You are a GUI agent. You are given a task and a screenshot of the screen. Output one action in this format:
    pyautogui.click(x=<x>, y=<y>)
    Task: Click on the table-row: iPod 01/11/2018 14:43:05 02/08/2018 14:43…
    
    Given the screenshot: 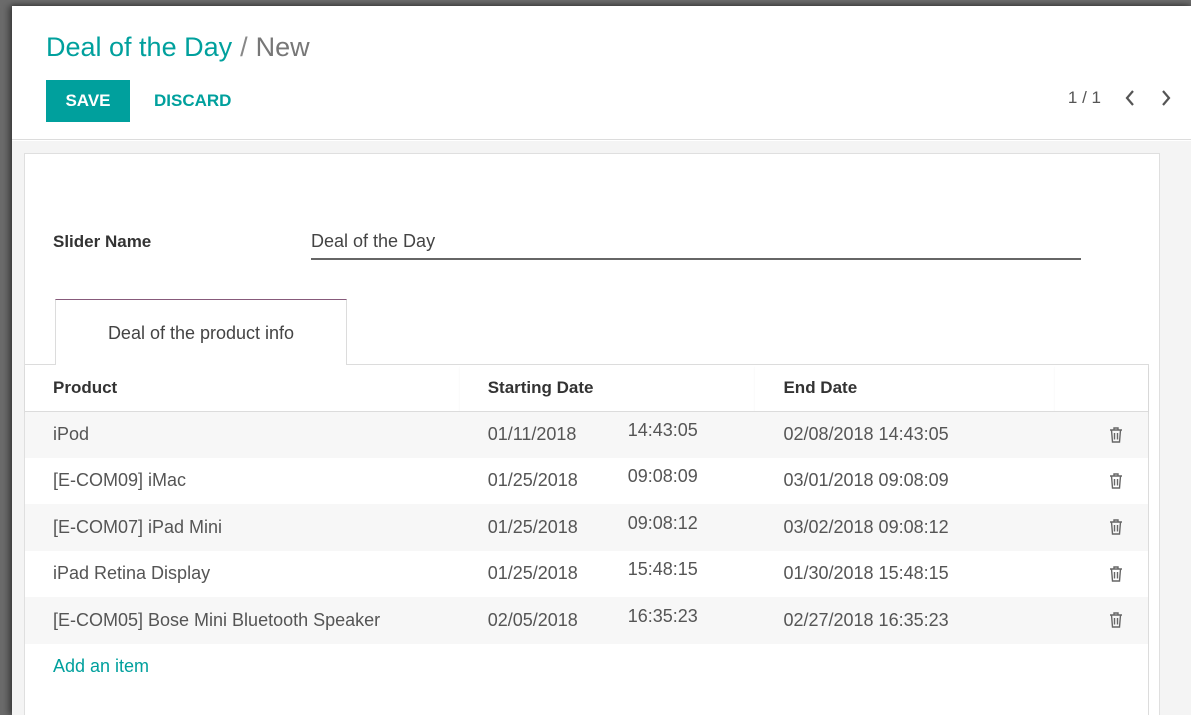 What is the action you would take?
    pyautogui.click(x=586, y=434)
    